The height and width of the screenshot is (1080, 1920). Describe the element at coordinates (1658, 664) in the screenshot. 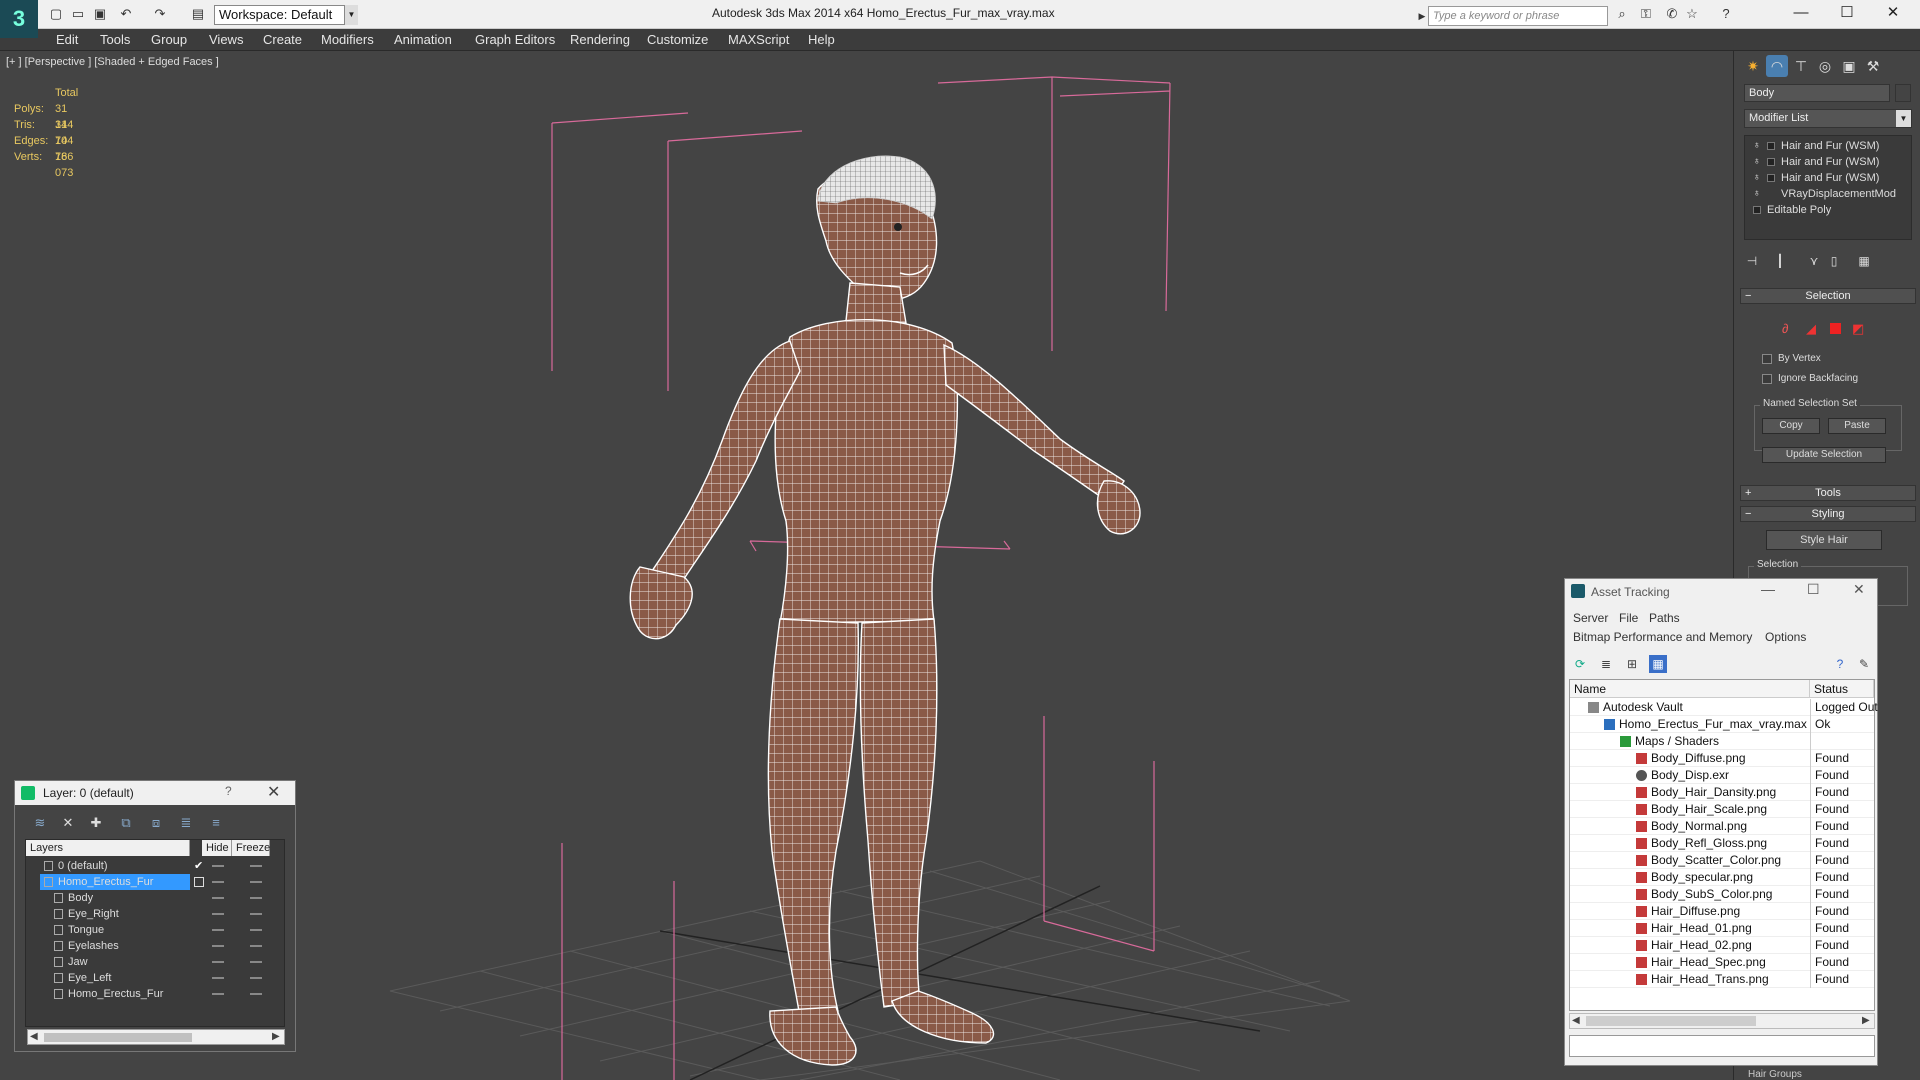

I see `table-view-icon: ▦` at that location.